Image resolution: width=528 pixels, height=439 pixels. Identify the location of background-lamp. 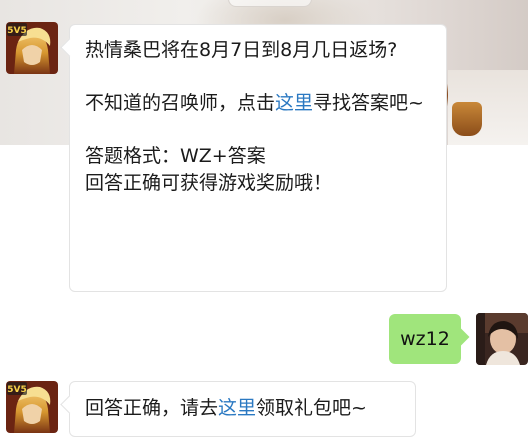
(467, 119).